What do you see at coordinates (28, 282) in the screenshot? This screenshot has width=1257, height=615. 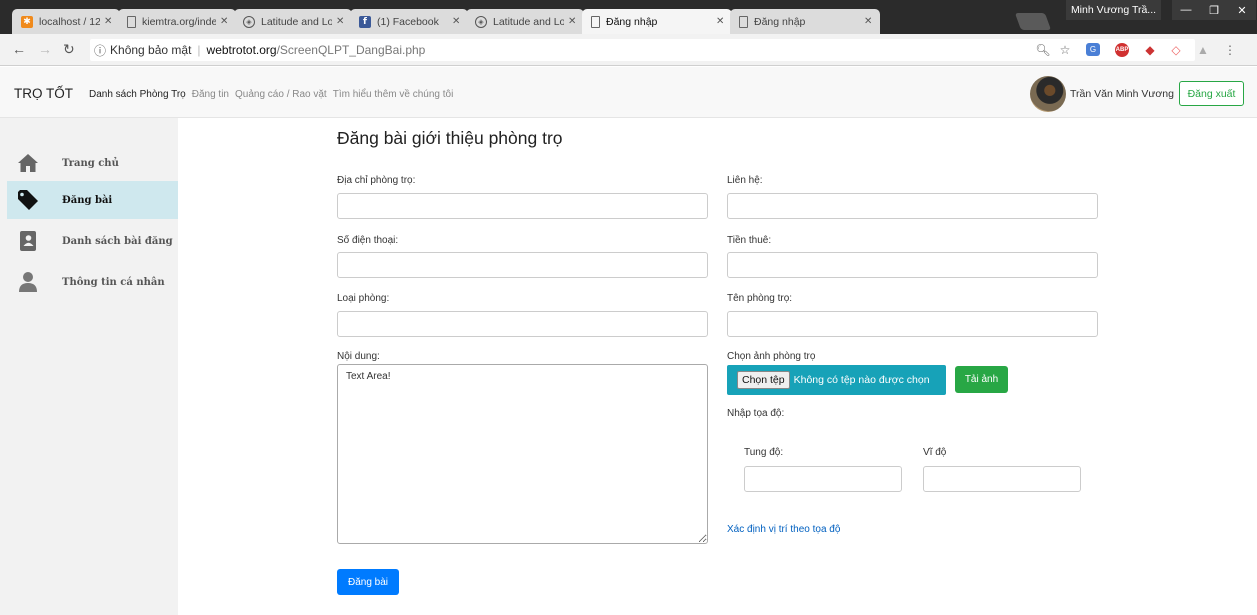 I see `user-icon` at bounding box center [28, 282].